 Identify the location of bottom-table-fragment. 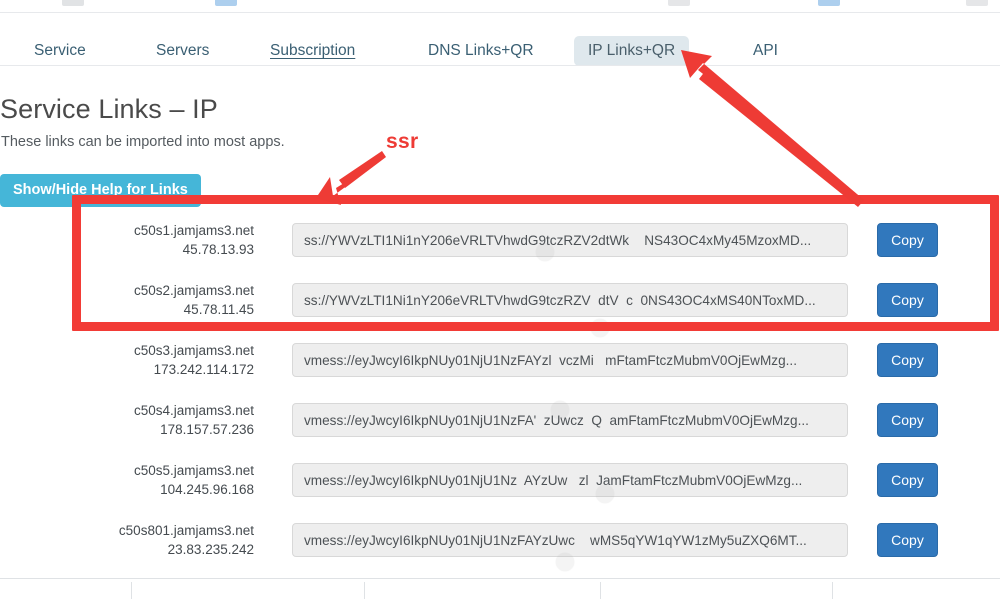
(500, 589).